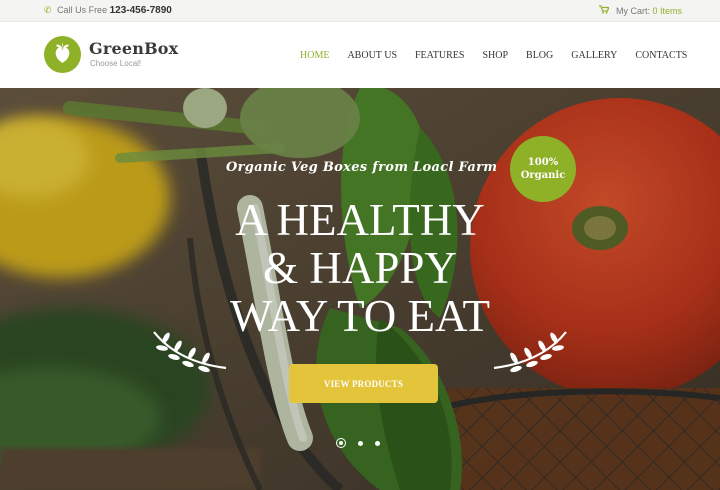  Describe the element at coordinates (543, 175) in the screenshot. I see `badge-label: Organic` at that location.